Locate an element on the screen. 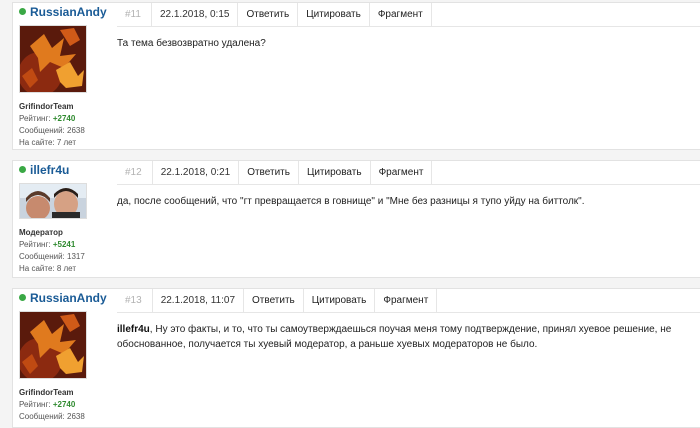 This screenshot has height=428, width=700. post-text: Та тема безвозвратно удалена? is located at coordinates (191, 43).